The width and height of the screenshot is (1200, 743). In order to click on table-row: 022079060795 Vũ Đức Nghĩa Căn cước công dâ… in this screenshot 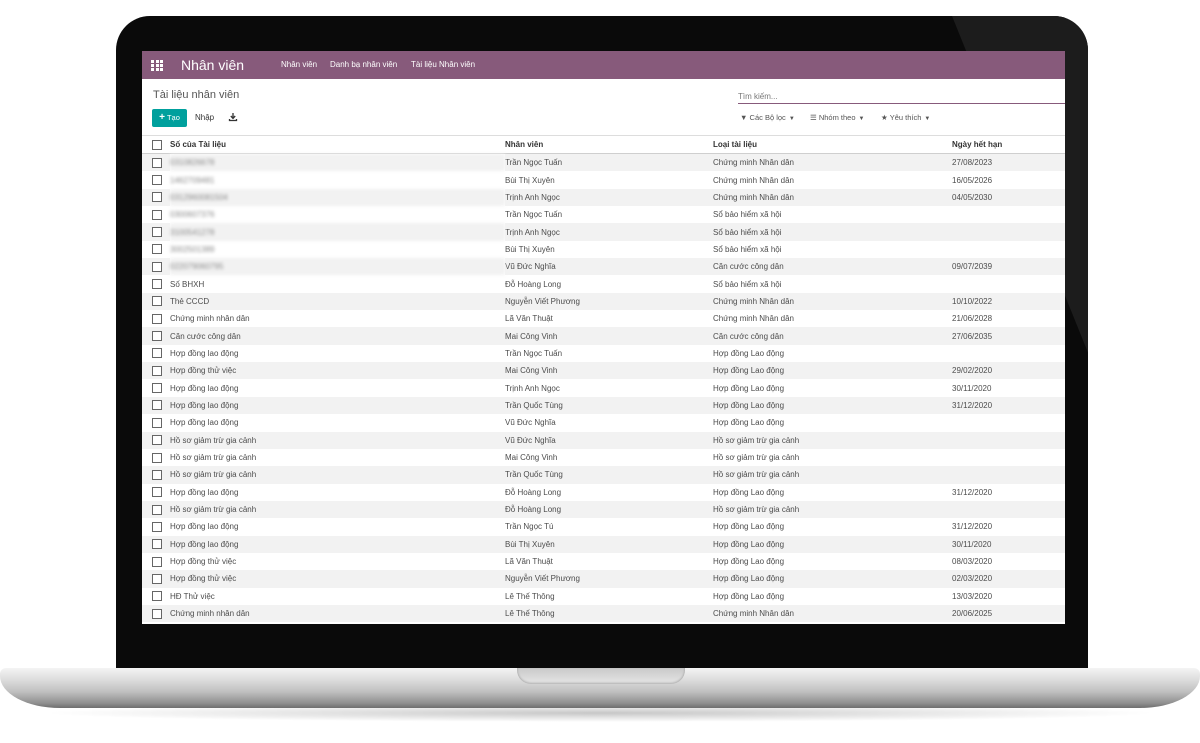, I will do `click(603, 267)`.